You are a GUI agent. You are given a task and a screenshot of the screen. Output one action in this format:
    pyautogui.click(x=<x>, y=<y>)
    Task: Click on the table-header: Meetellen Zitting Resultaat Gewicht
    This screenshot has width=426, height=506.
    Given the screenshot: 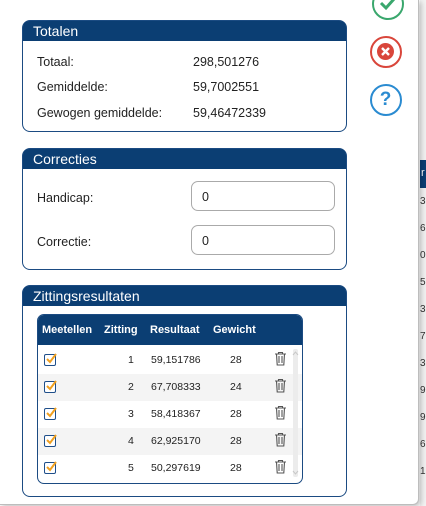 What is the action you would take?
    pyautogui.click(x=170, y=330)
    